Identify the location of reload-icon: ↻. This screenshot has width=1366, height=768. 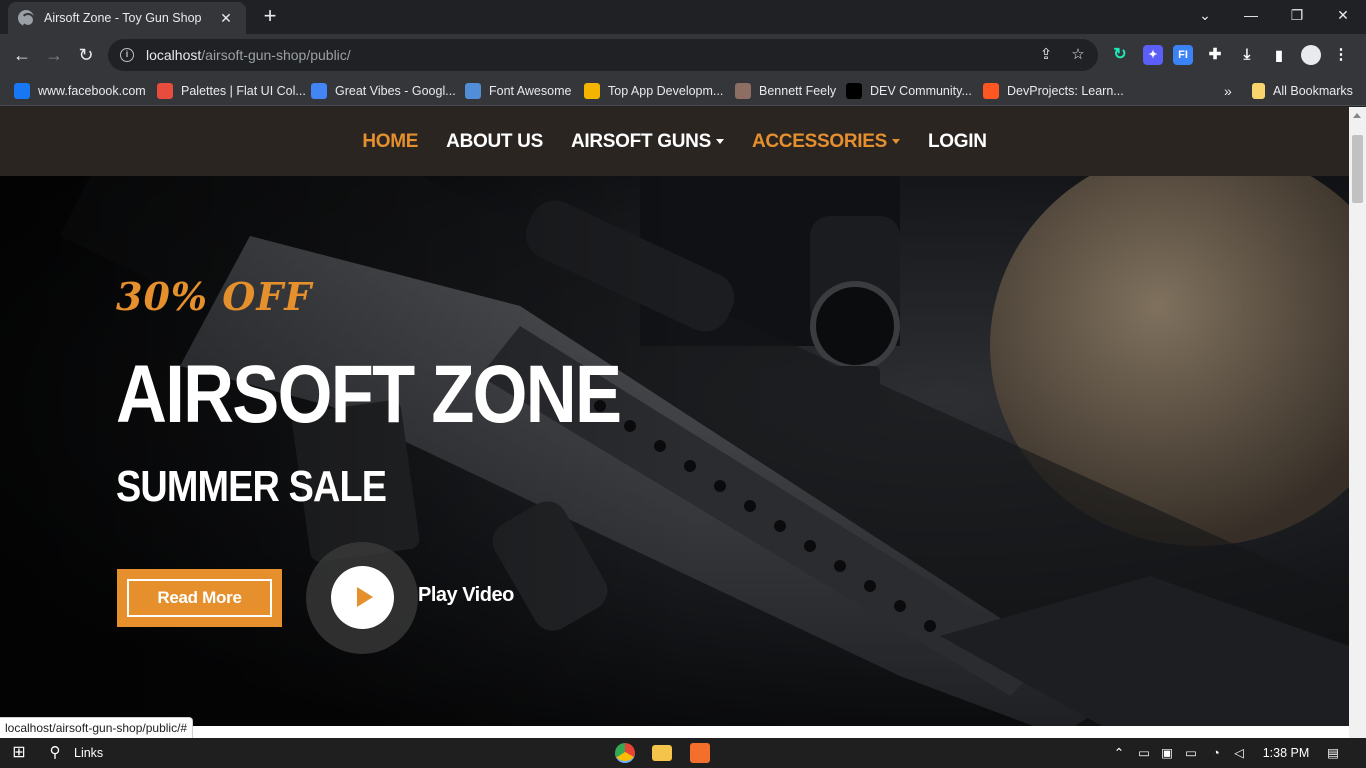
(86, 55).